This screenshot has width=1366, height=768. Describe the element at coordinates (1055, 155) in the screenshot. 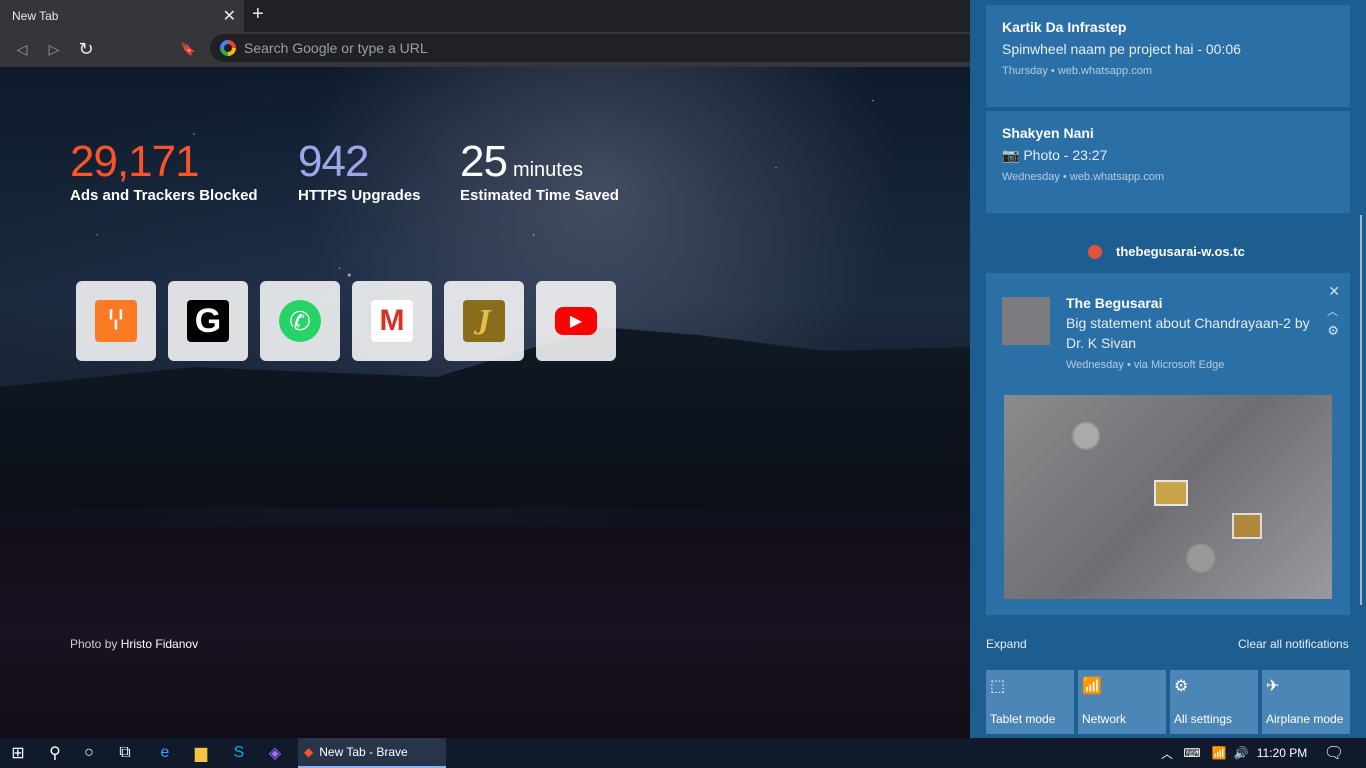

I see `notification-body: 📷 Photo - 23:27` at that location.